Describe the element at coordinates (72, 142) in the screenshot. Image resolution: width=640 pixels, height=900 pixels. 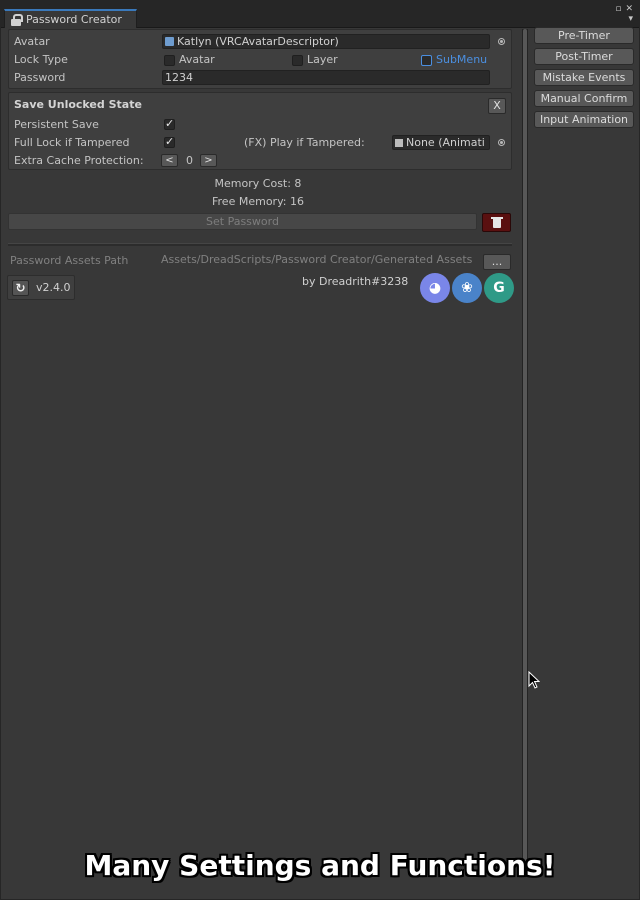
I see `full-lock-label: Full Lock if Tampered` at that location.